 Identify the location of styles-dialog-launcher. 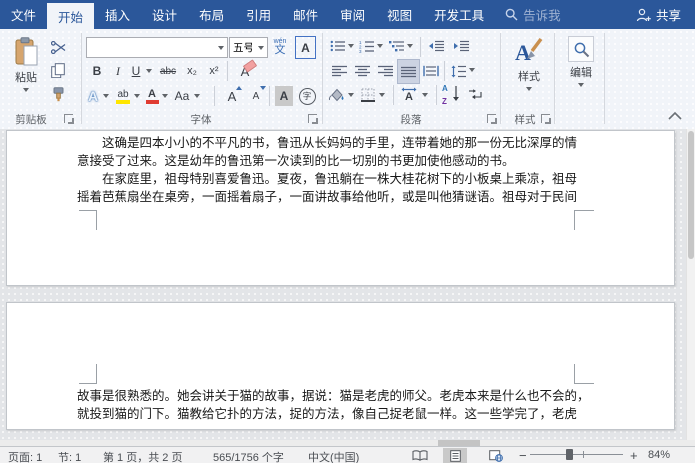
(546, 119).